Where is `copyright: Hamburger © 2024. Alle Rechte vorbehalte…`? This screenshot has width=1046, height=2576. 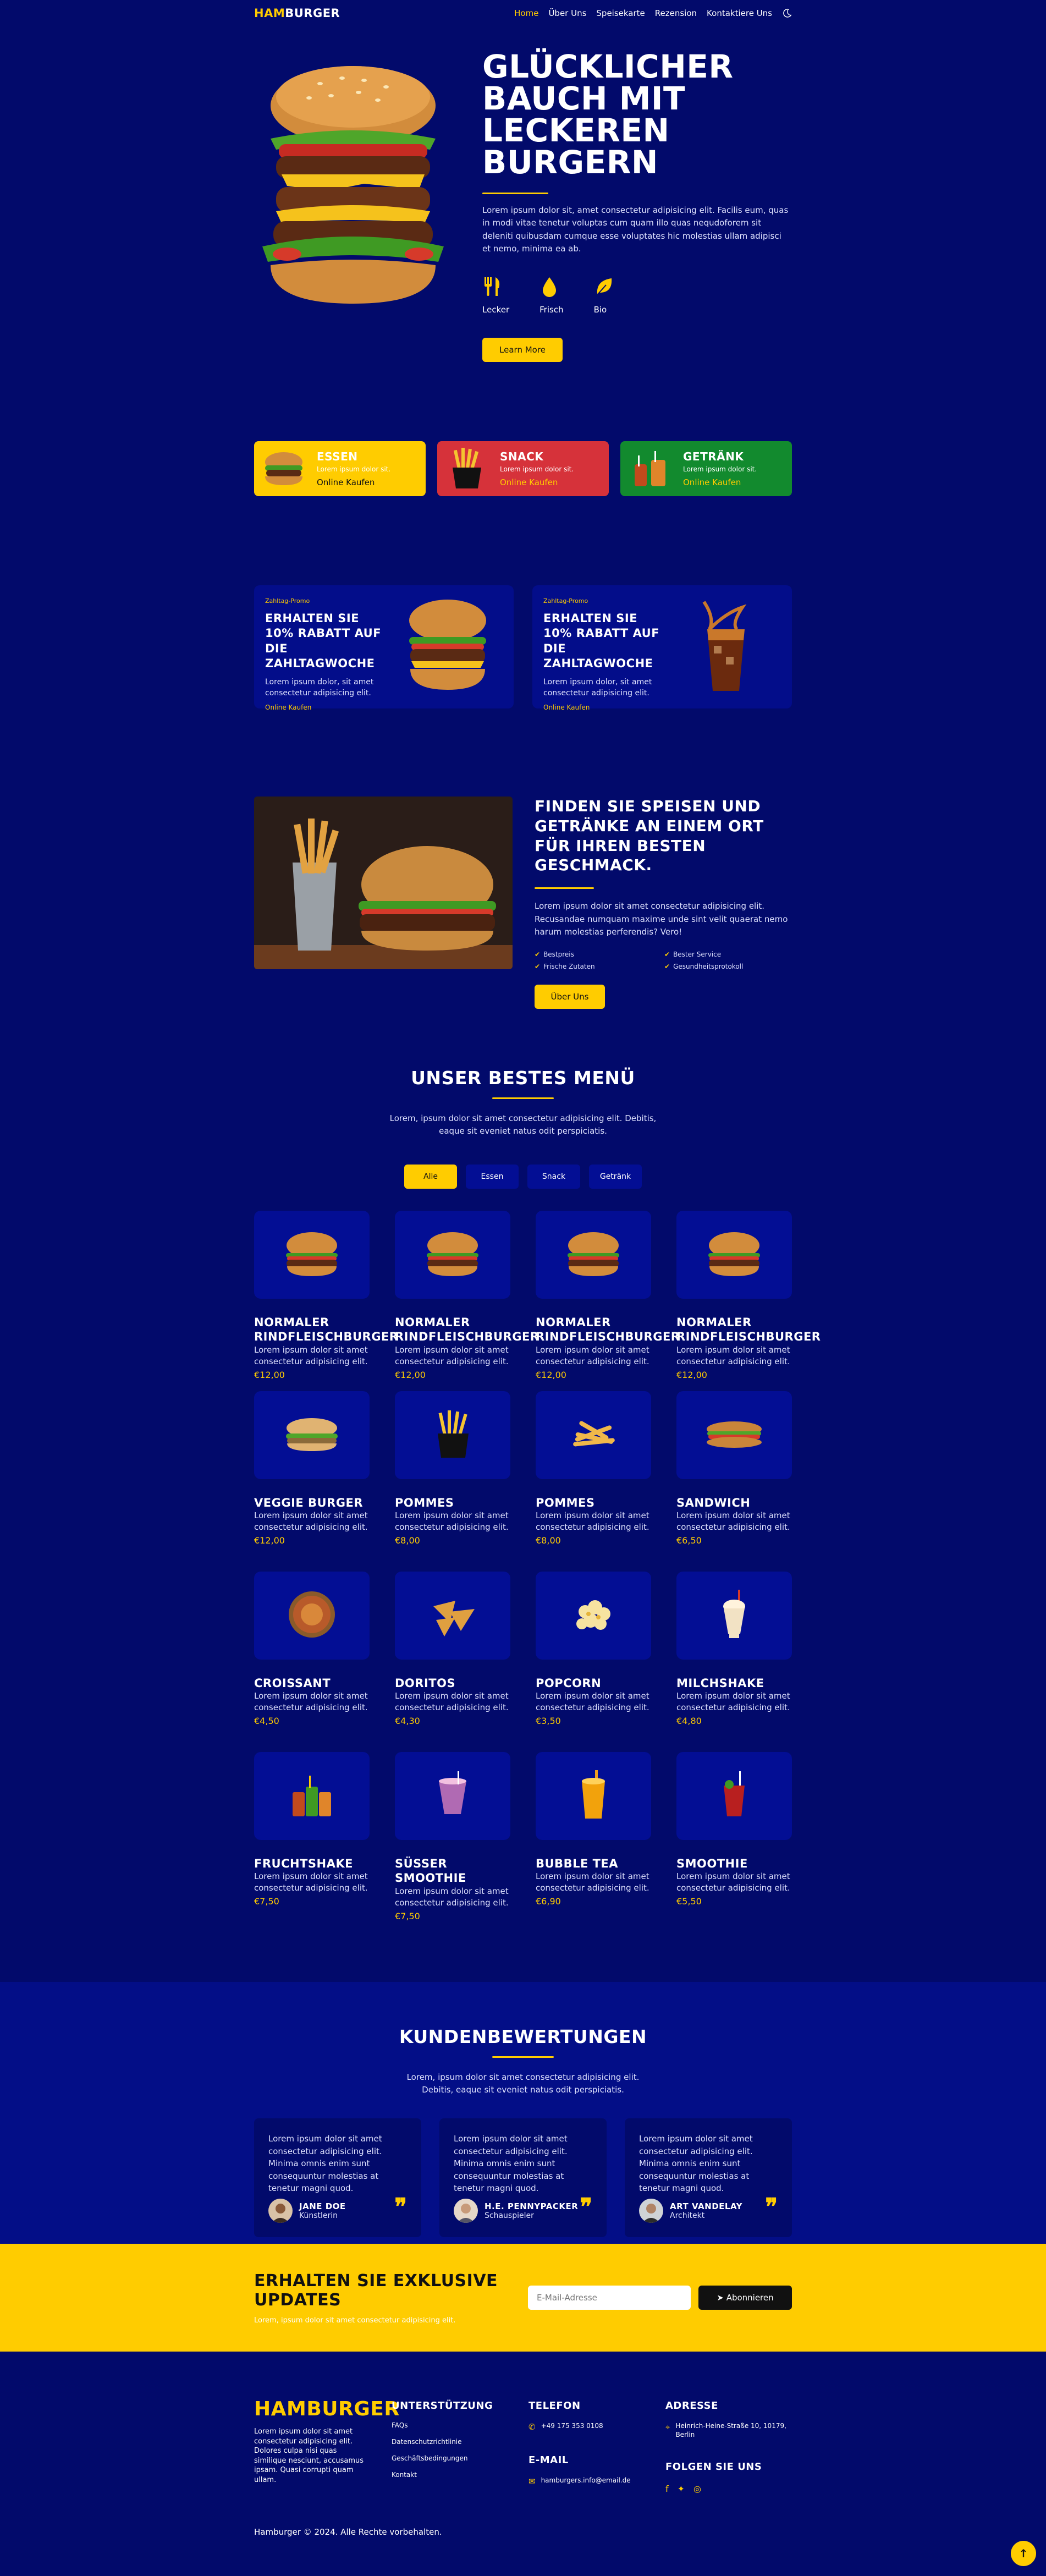 copyright: Hamburger © 2024. Alle Rechte vorbehalte… is located at coordinates (348, 2532).